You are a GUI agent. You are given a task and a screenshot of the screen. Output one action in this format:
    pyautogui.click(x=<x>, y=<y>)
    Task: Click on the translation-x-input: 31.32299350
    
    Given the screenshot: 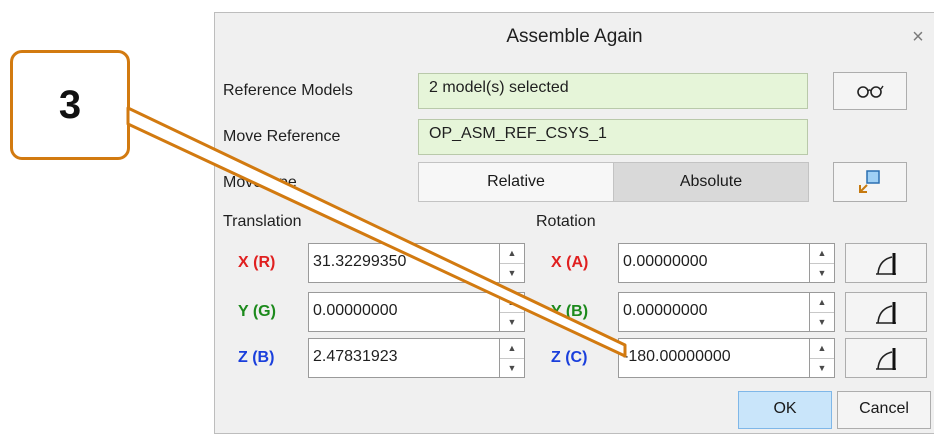 What is the action you would take?
    pyautogui.click(x=404, y=263)
    